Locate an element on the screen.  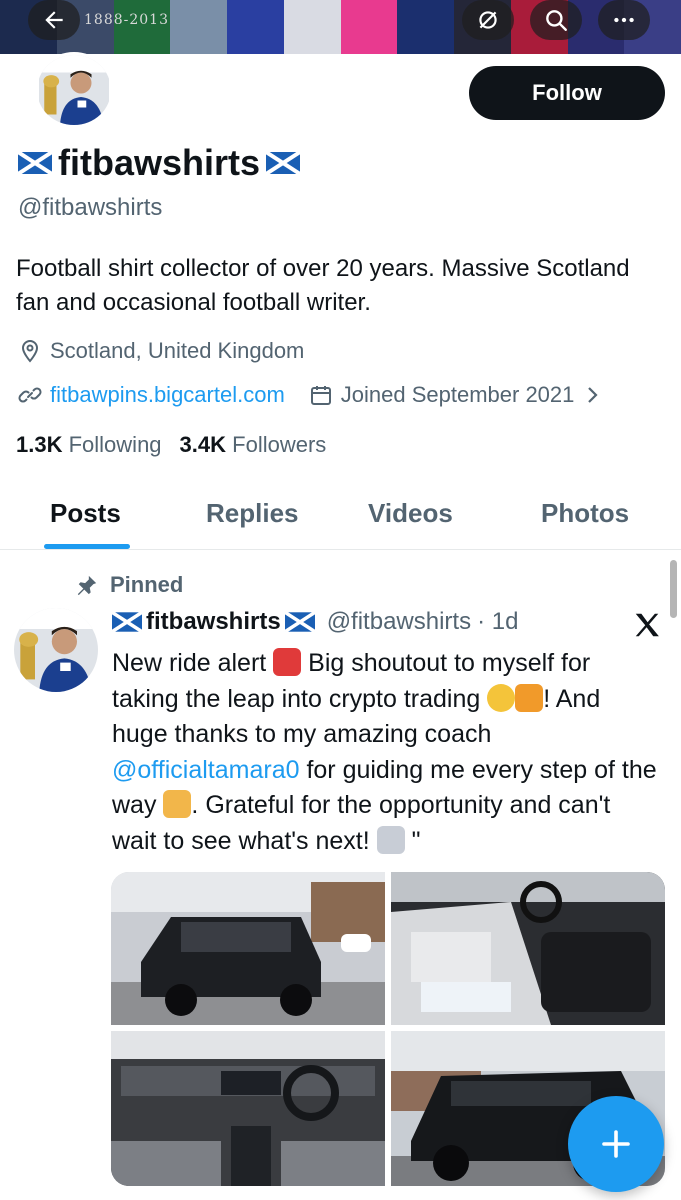
folded-hands-emoji-icon is located at coordinates (177, 804).